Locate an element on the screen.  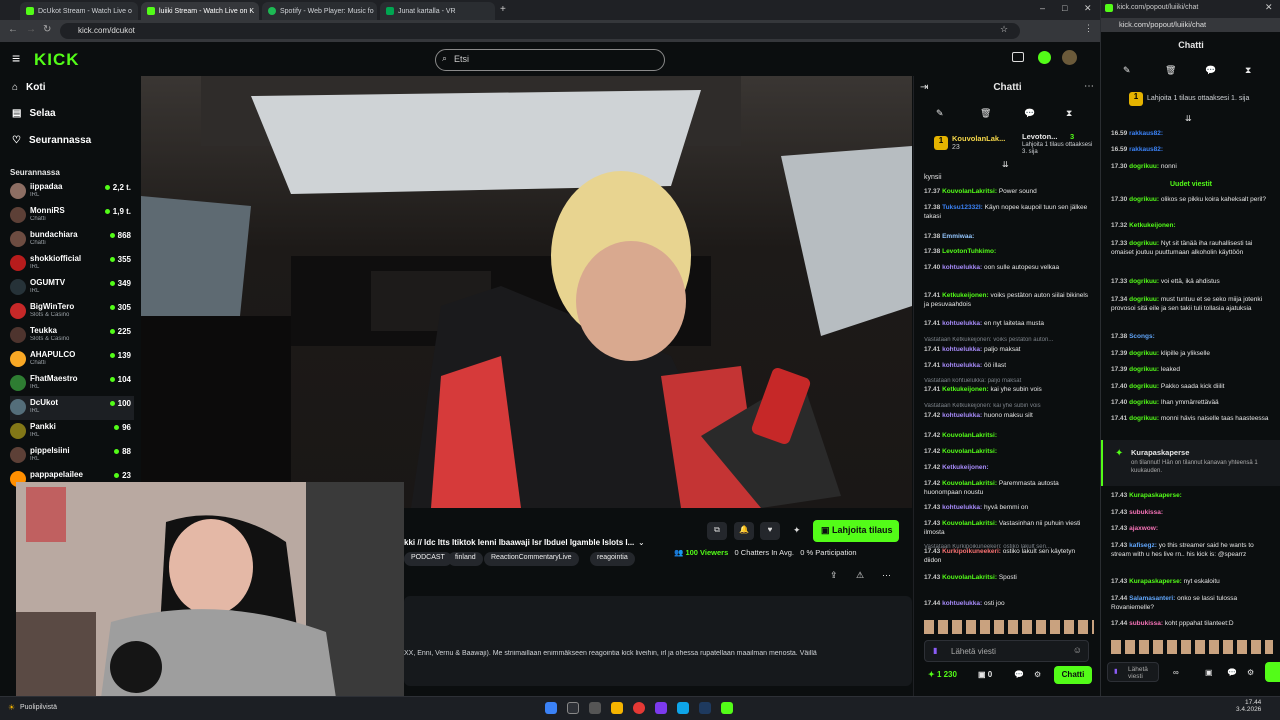
chat-message: 17.42 kohtuelukka: huono maksu silt is located at coordinates (1009, 416).